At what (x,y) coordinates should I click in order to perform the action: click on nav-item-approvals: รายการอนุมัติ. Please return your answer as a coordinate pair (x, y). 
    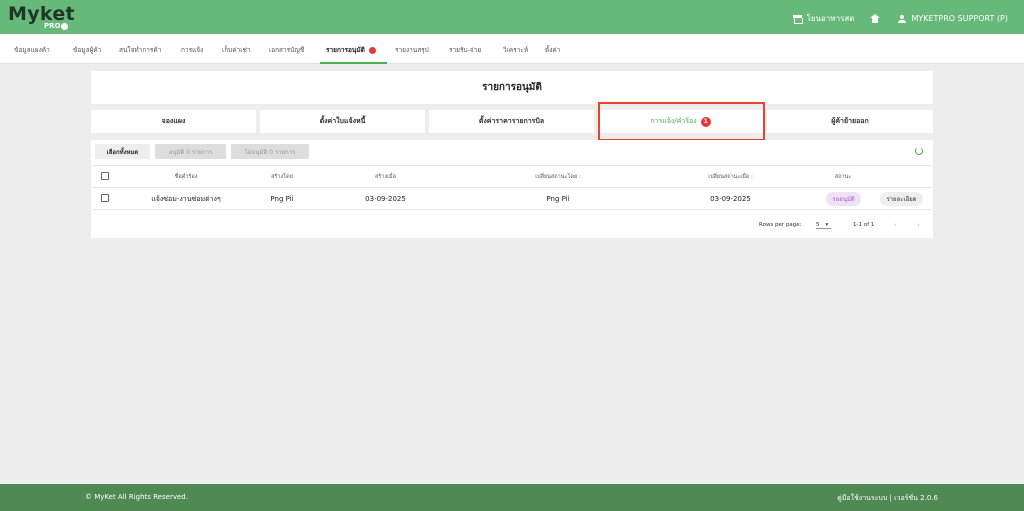
    Looking at the image, I should click on (351, 50).